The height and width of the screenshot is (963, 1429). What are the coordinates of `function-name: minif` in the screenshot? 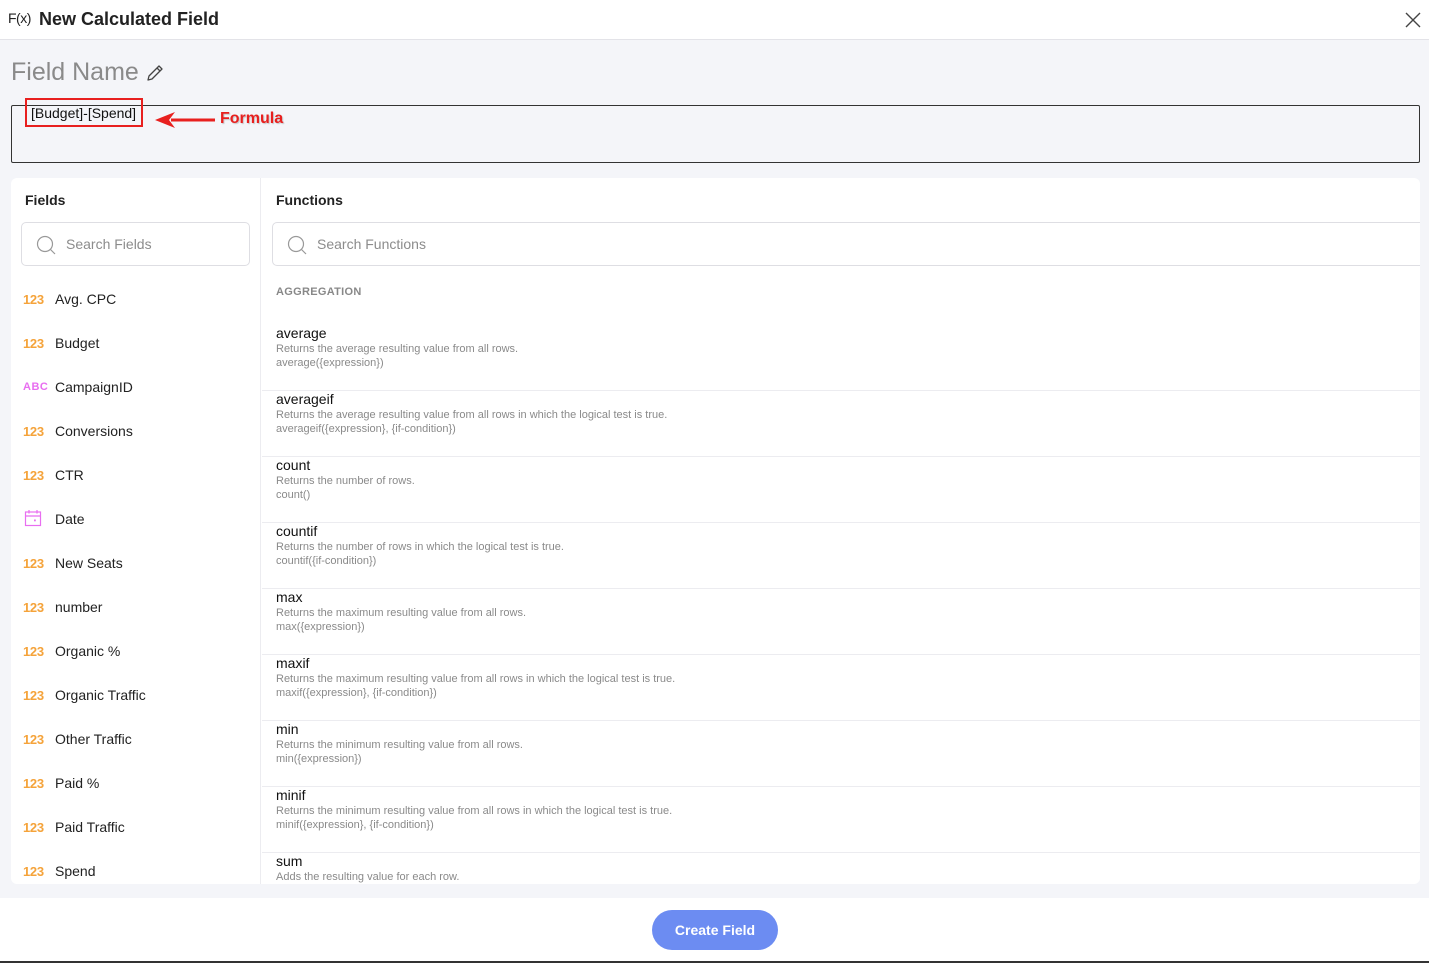 It's located at (291, 795).